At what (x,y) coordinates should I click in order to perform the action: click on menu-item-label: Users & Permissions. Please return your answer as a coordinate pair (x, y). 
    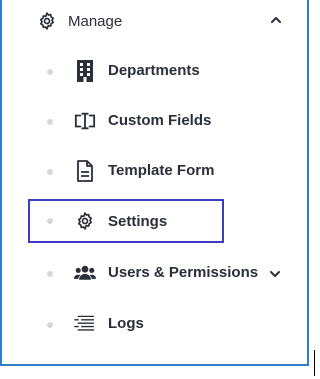
    Looking at the image, I should click on (183, 272).